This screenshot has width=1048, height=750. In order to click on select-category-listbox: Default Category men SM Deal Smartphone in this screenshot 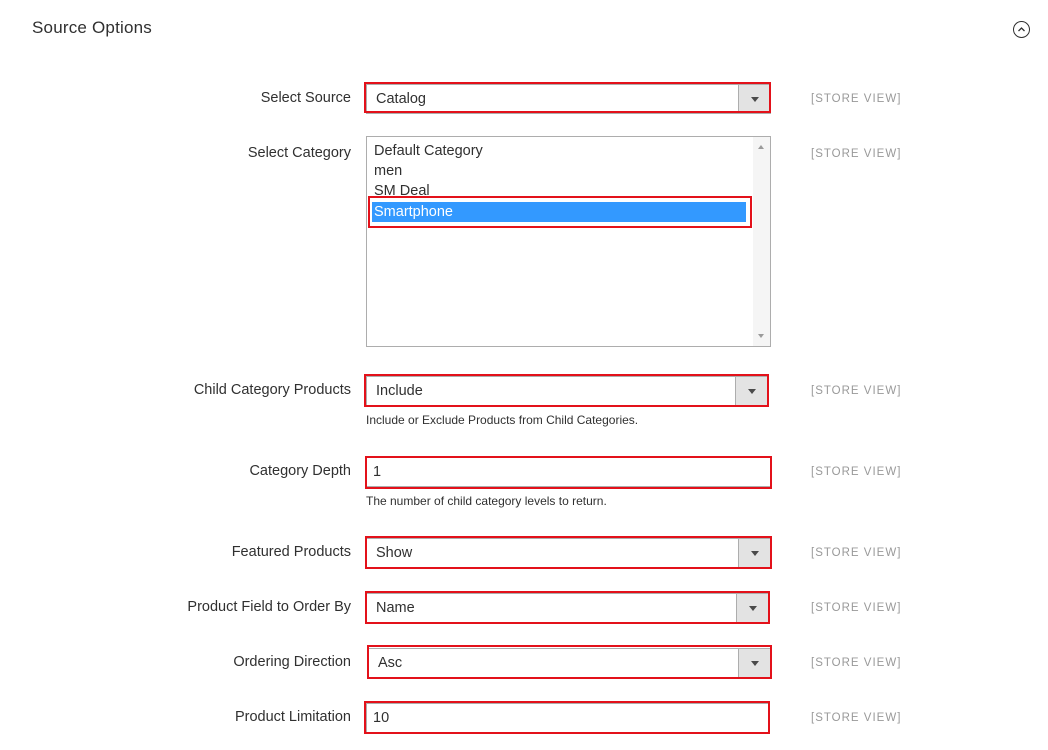, I will do `click(568, 241)`.